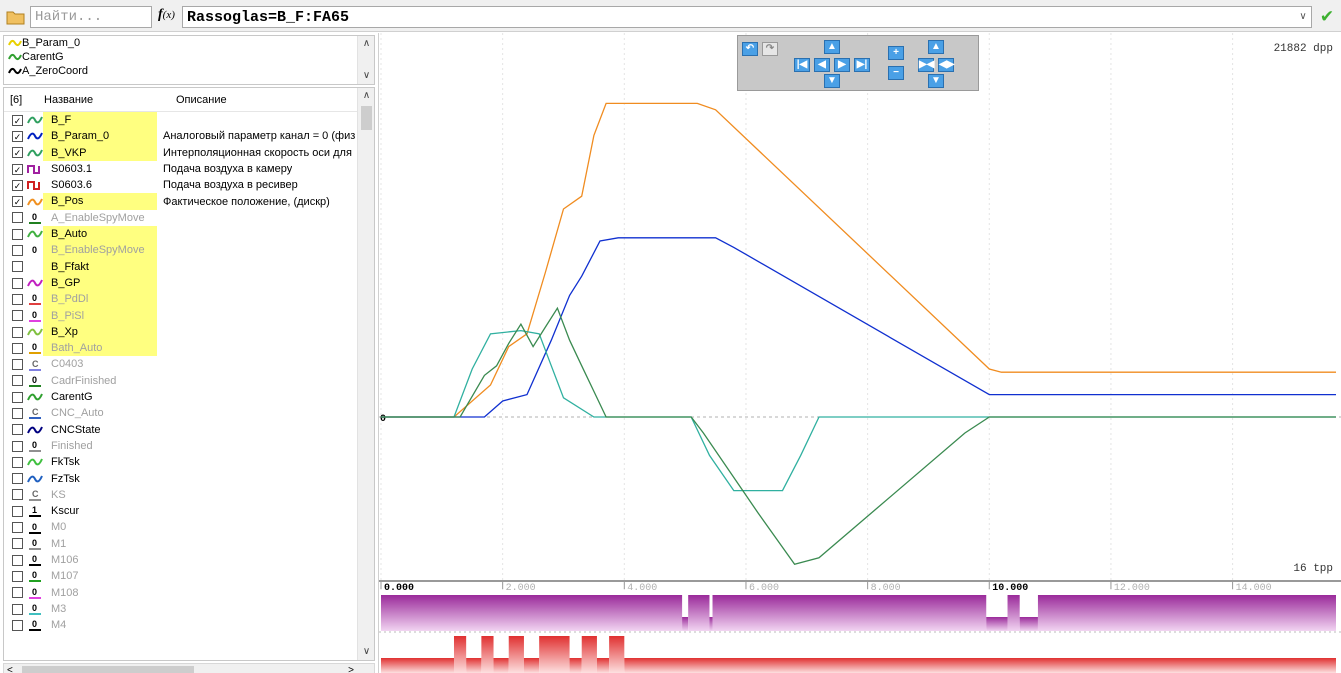  I want to click on table-row: ✓ S0603.6 Подача воздуха в ресивер, so click(189, 185).